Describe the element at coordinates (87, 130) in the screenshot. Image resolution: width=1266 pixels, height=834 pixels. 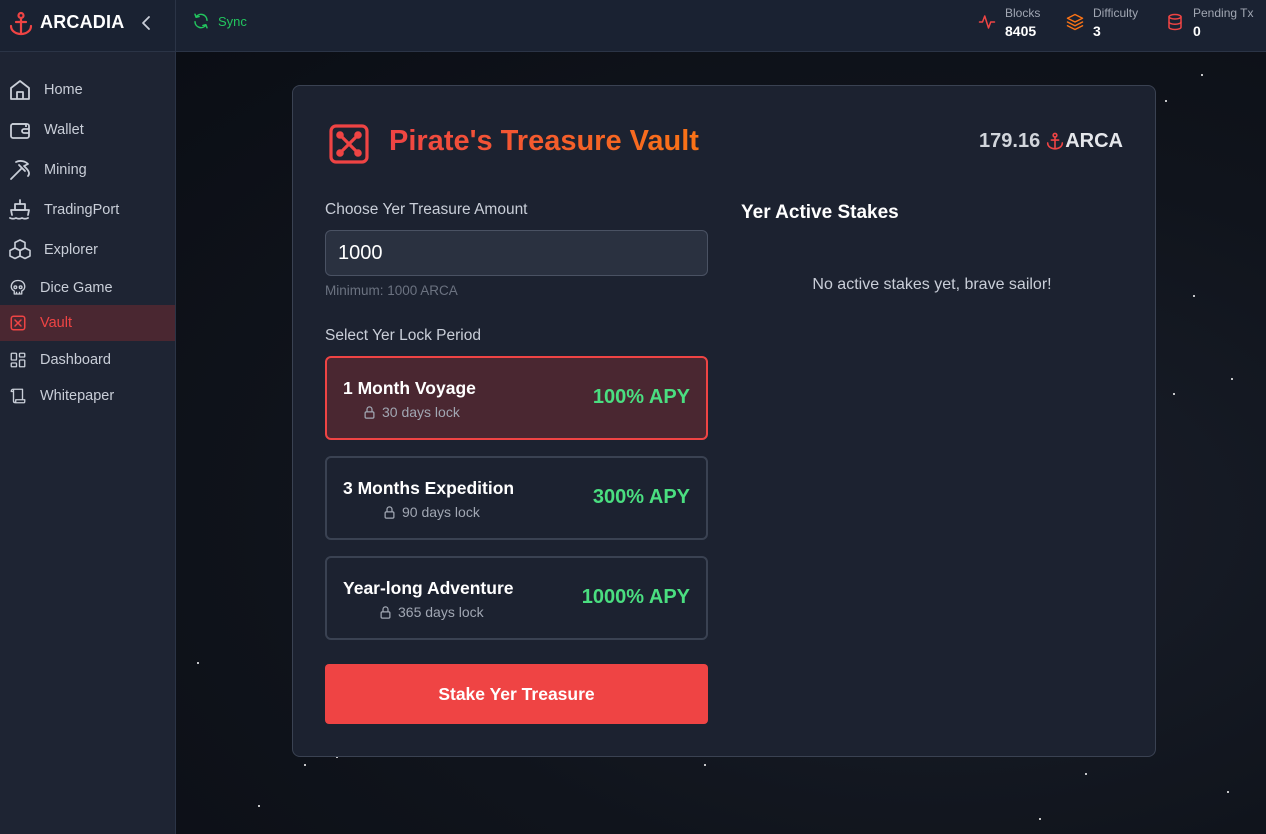
I see `sidebar-item-wallet: Wallet` at that location.